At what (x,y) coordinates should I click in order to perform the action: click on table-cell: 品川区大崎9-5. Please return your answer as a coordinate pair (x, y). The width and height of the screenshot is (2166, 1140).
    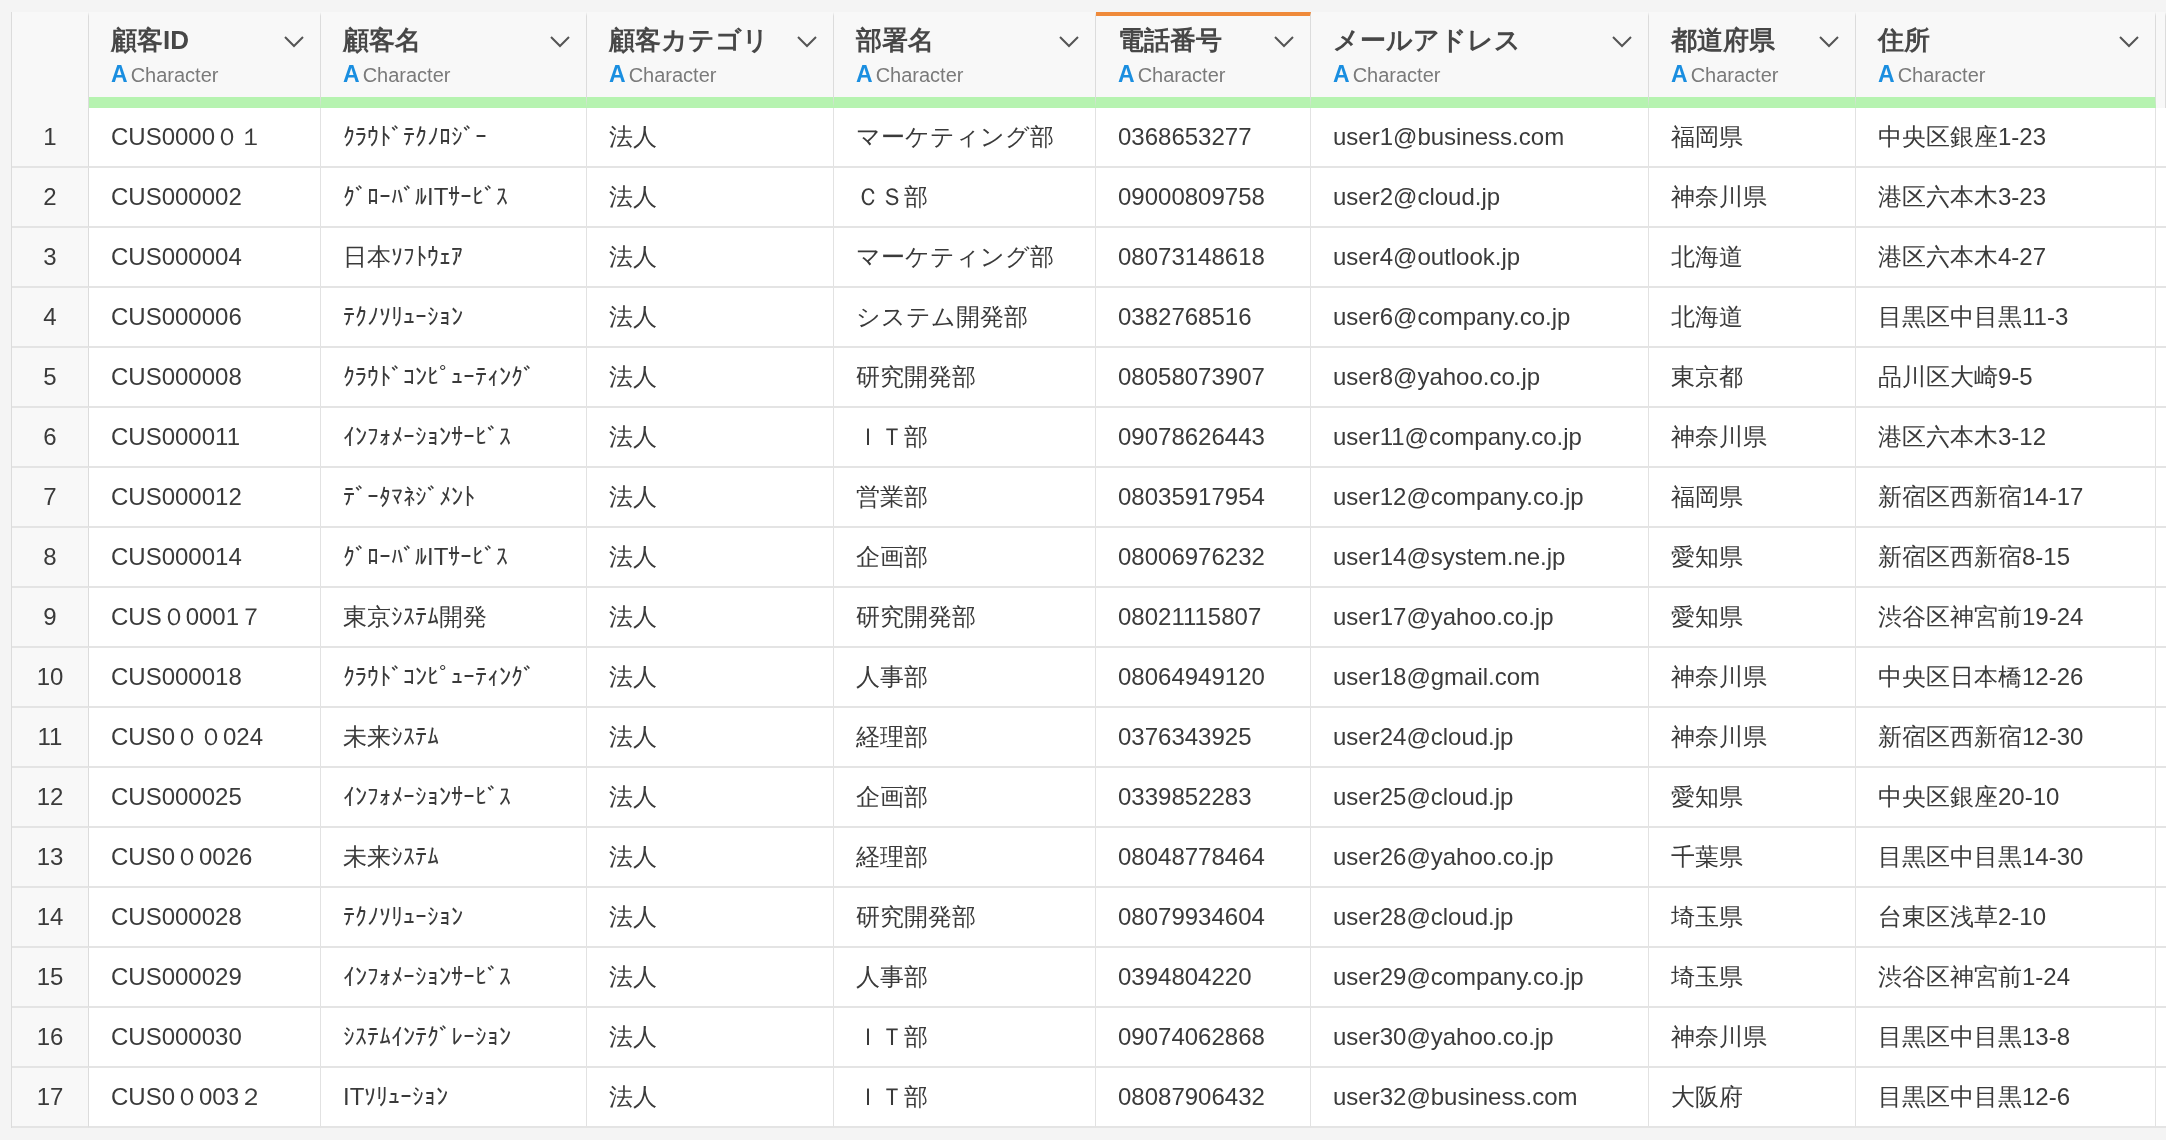
    Looking at the image, I should click on (2006, 378).